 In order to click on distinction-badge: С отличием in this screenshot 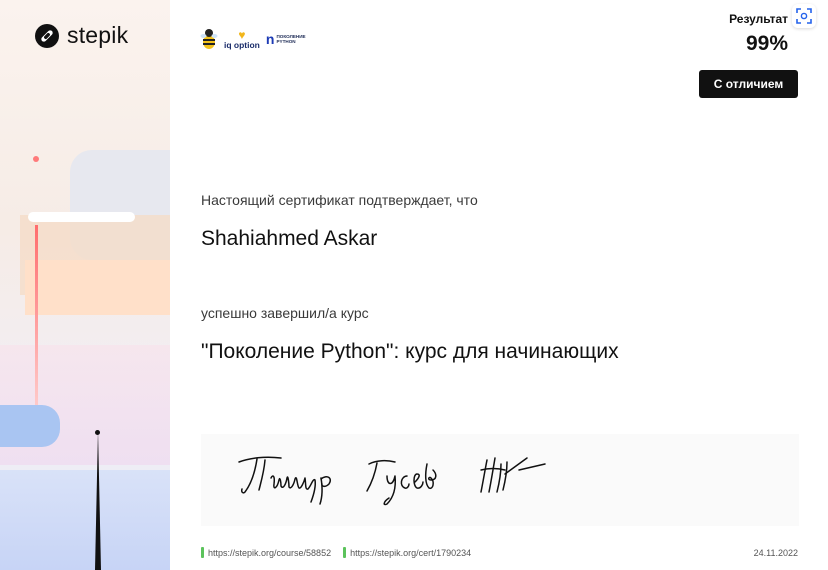, I will do `click(748, 84)`.